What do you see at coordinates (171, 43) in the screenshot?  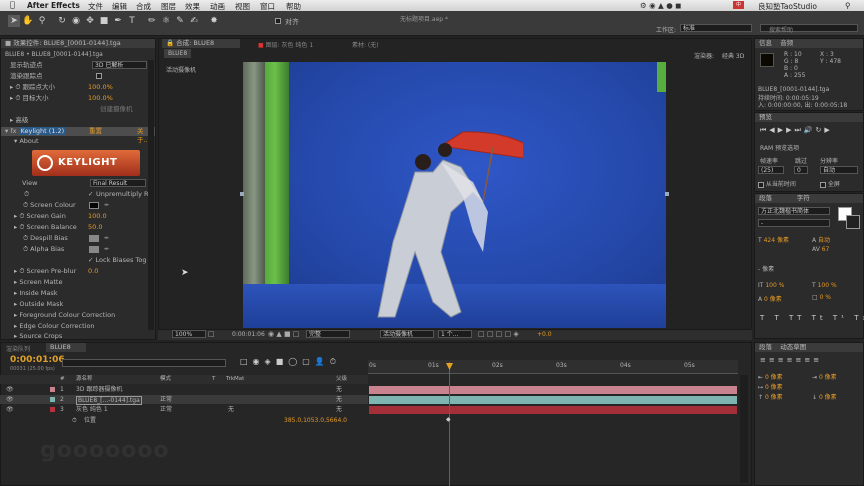 I see `lock-icon: 🔒` at bounding box center [171, 43].